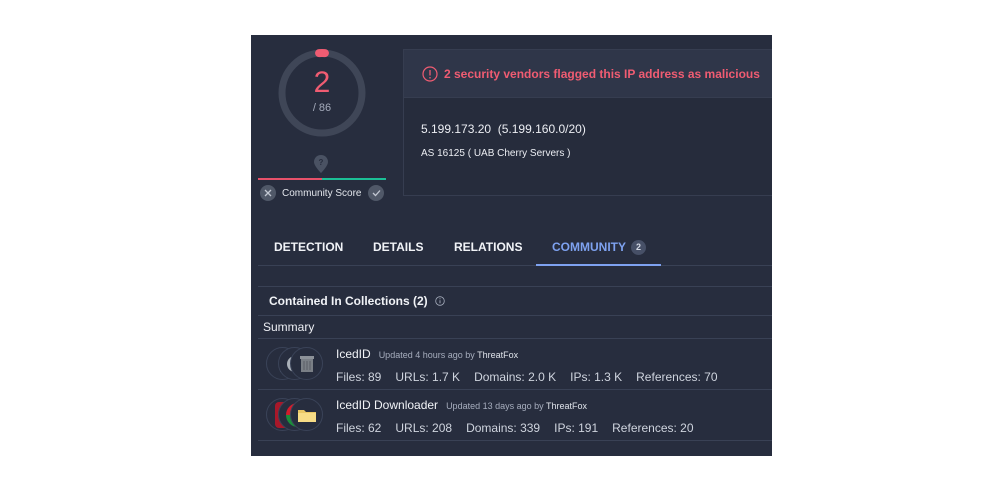  Describe the element at coordinates (420, 301) in the screenshot. I see `collections-count: (2)` at that location.